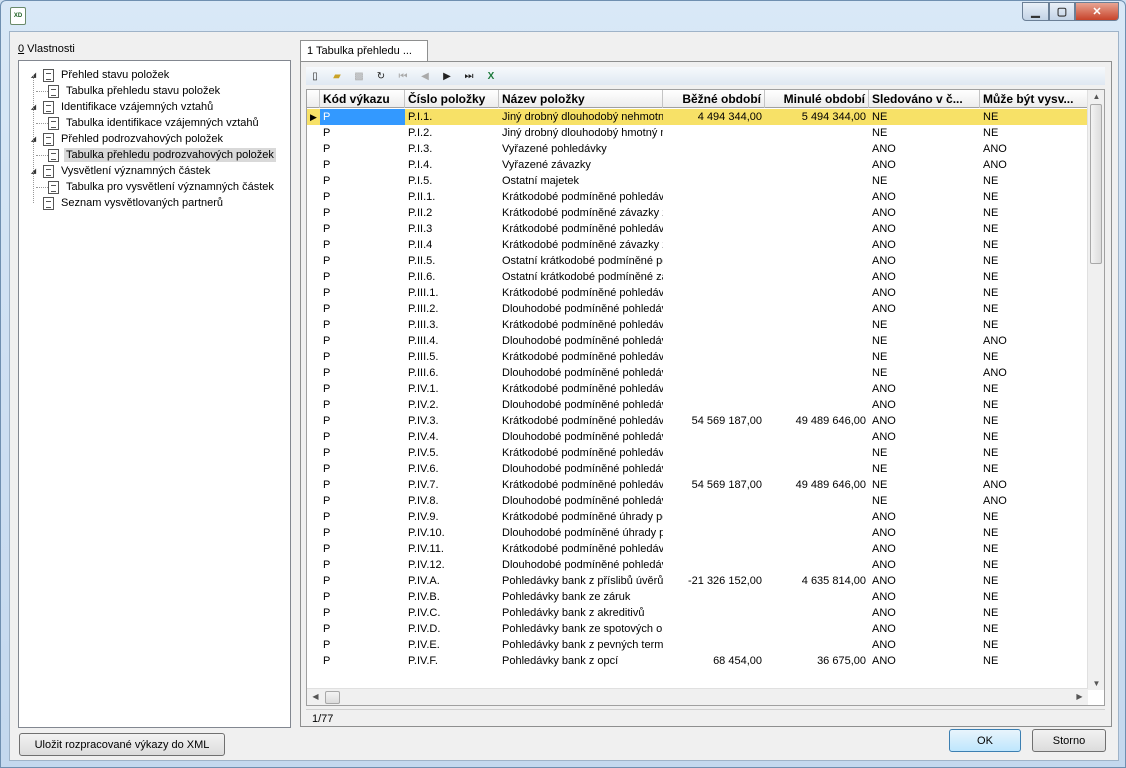 This screenshot has height=768, width=1126. Describe the element at coordinates (315, 696) in the screenshot. I see `scroll-left-icon: ◀` at that location.